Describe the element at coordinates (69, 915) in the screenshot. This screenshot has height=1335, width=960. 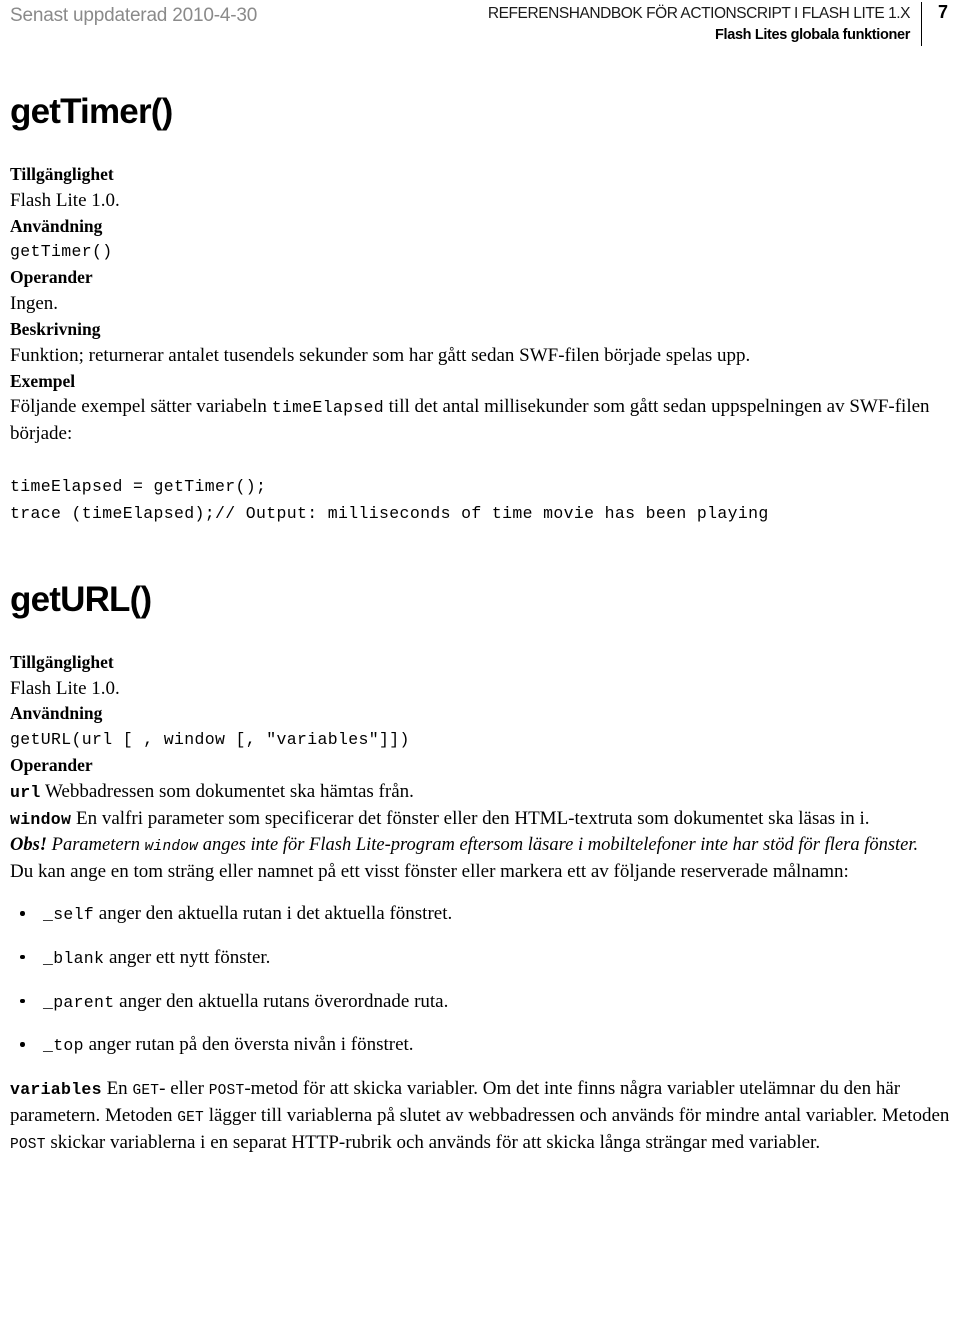
I see `target-code-self: _self` at that location.